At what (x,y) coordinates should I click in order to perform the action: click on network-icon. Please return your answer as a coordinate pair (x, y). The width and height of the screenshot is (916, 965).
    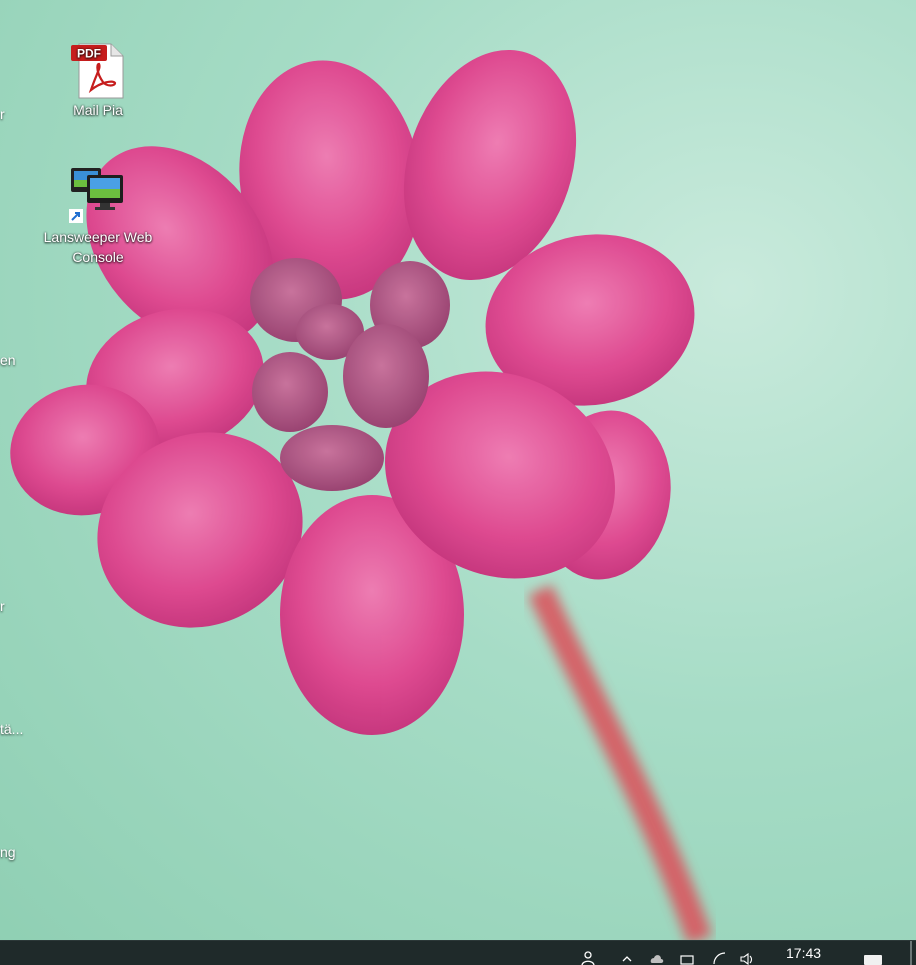
    Looking at the image, I should click on (719, 958).